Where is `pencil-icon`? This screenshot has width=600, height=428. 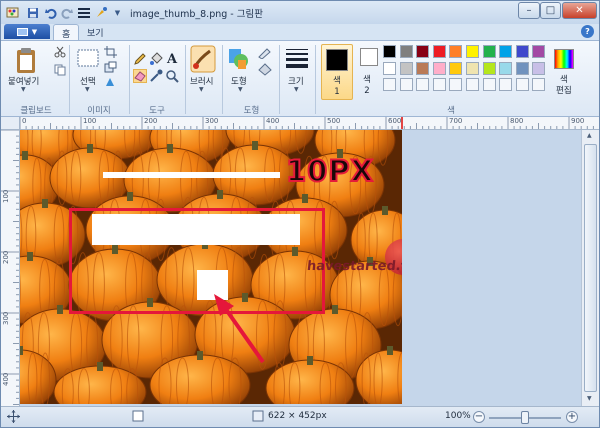
pencil-icon is located at coordinates (140, 59).